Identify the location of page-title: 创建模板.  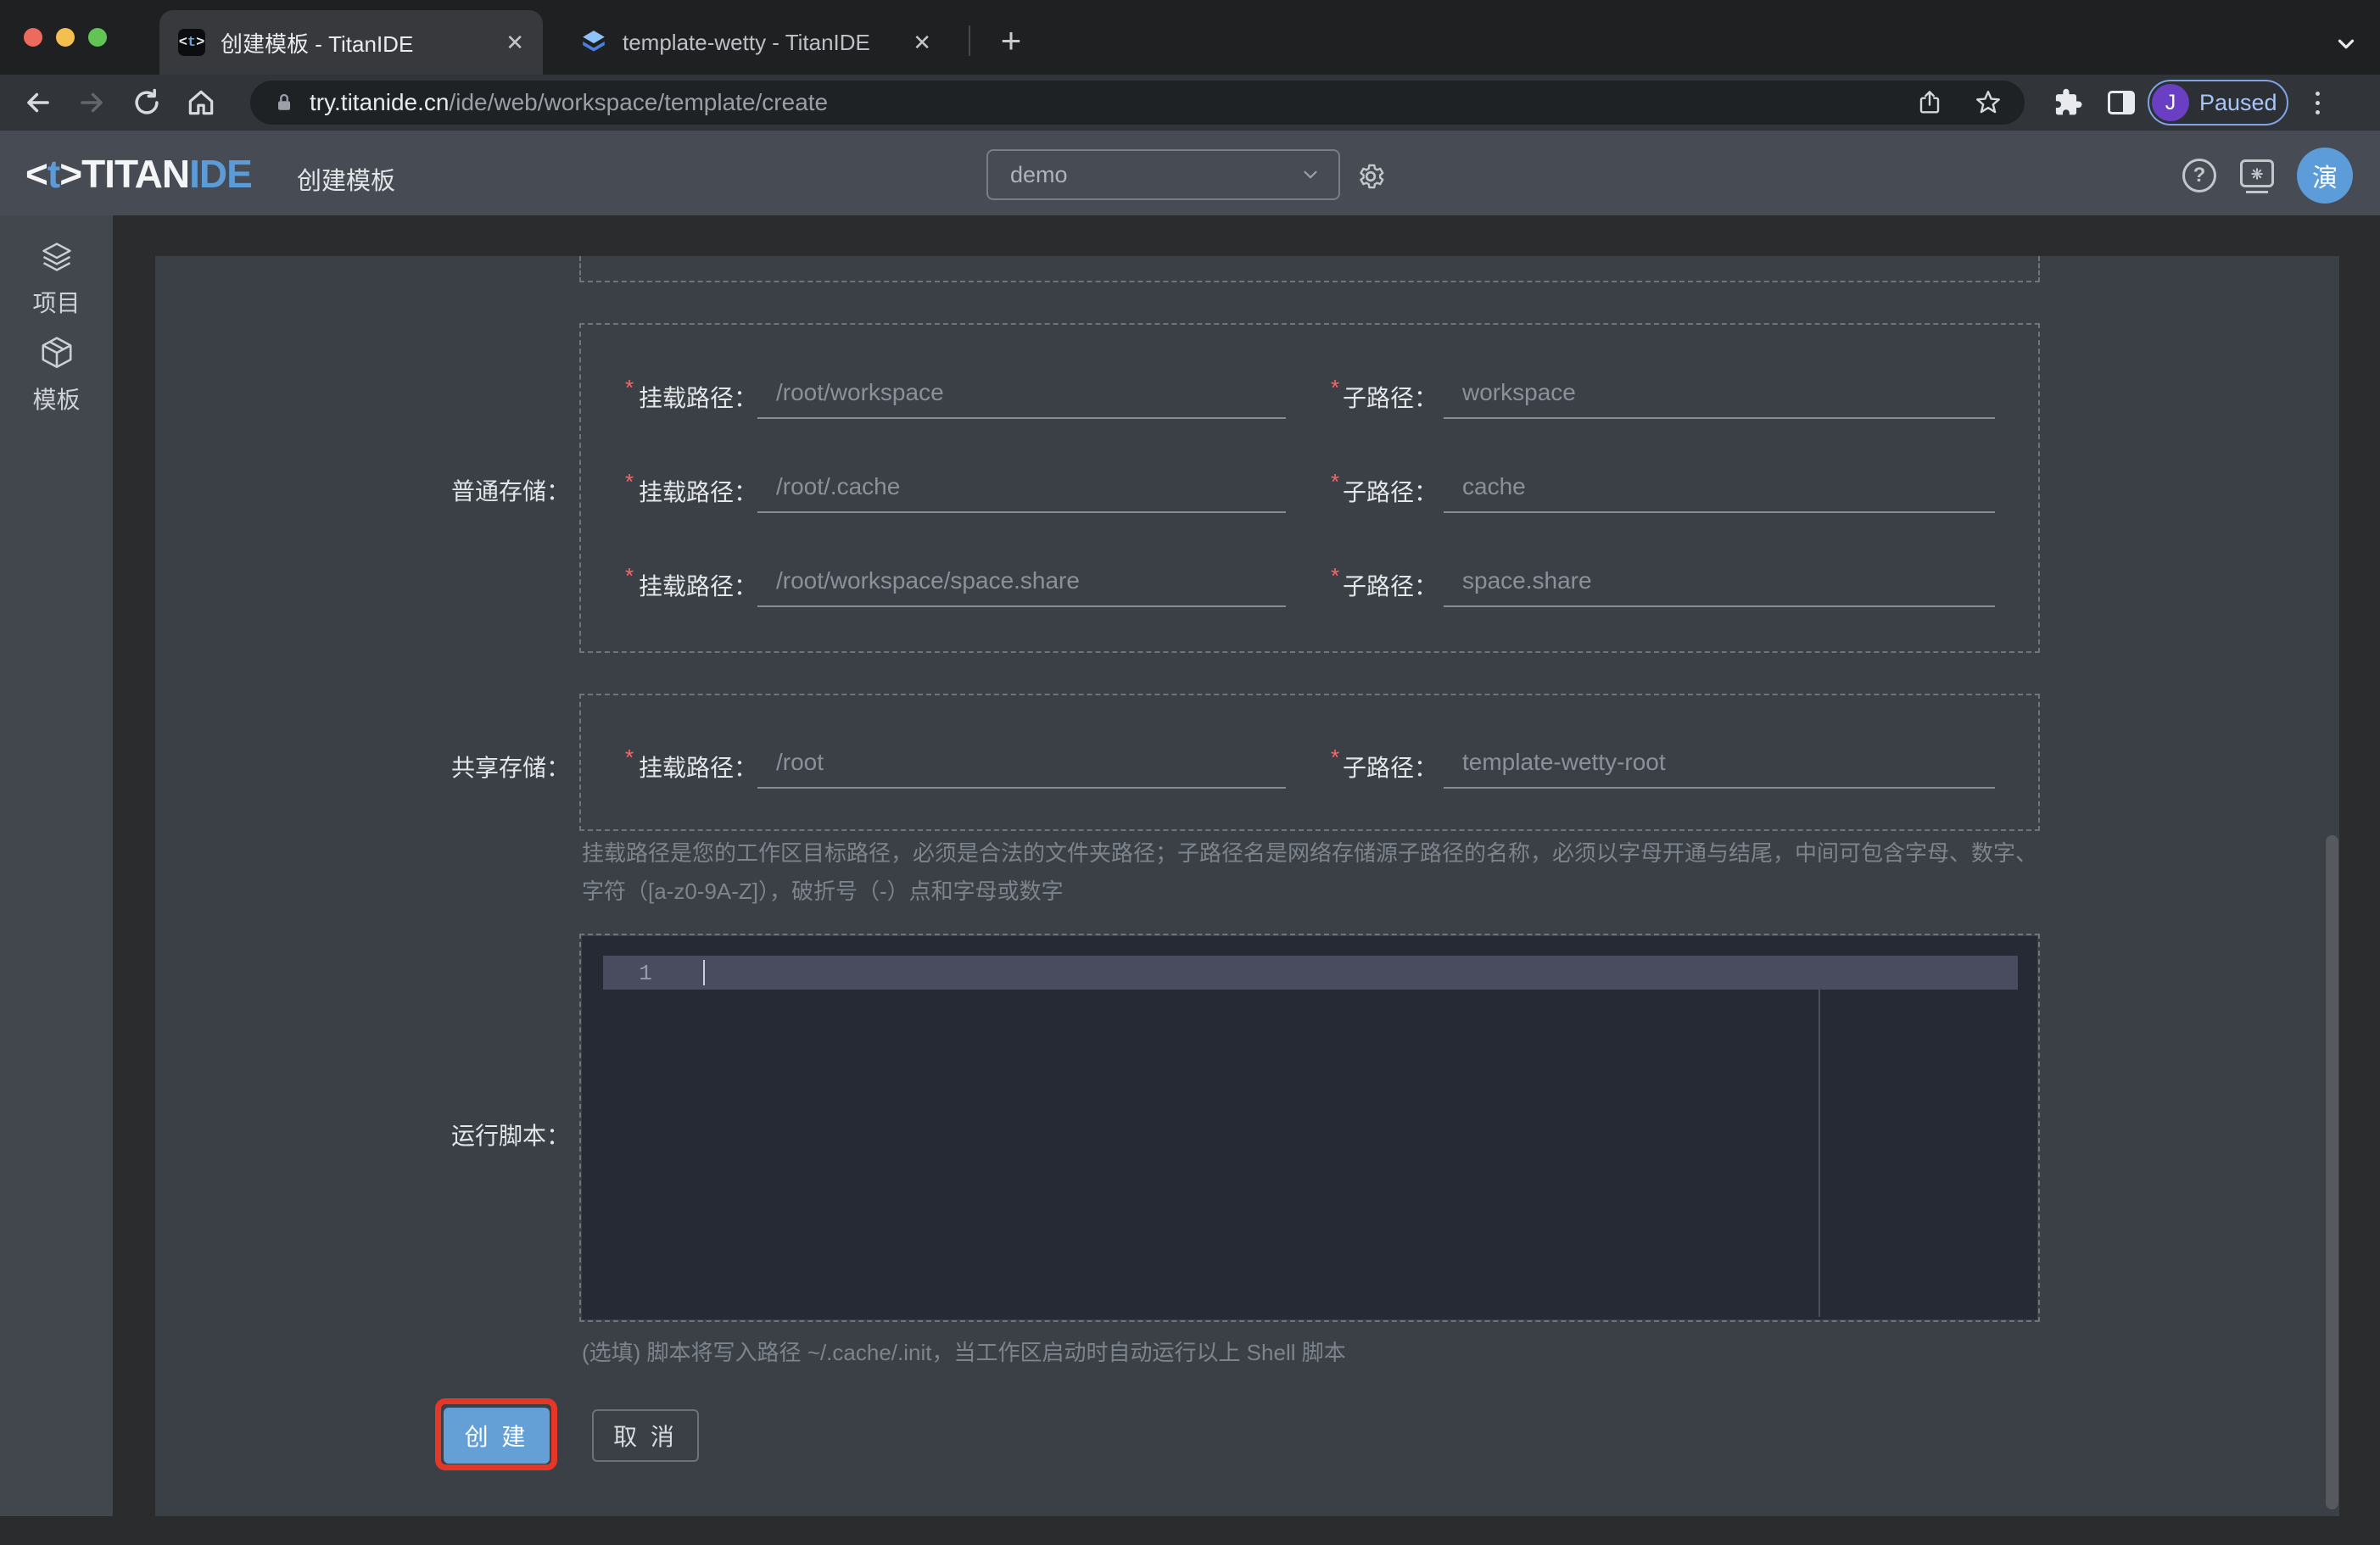
(347, 181).